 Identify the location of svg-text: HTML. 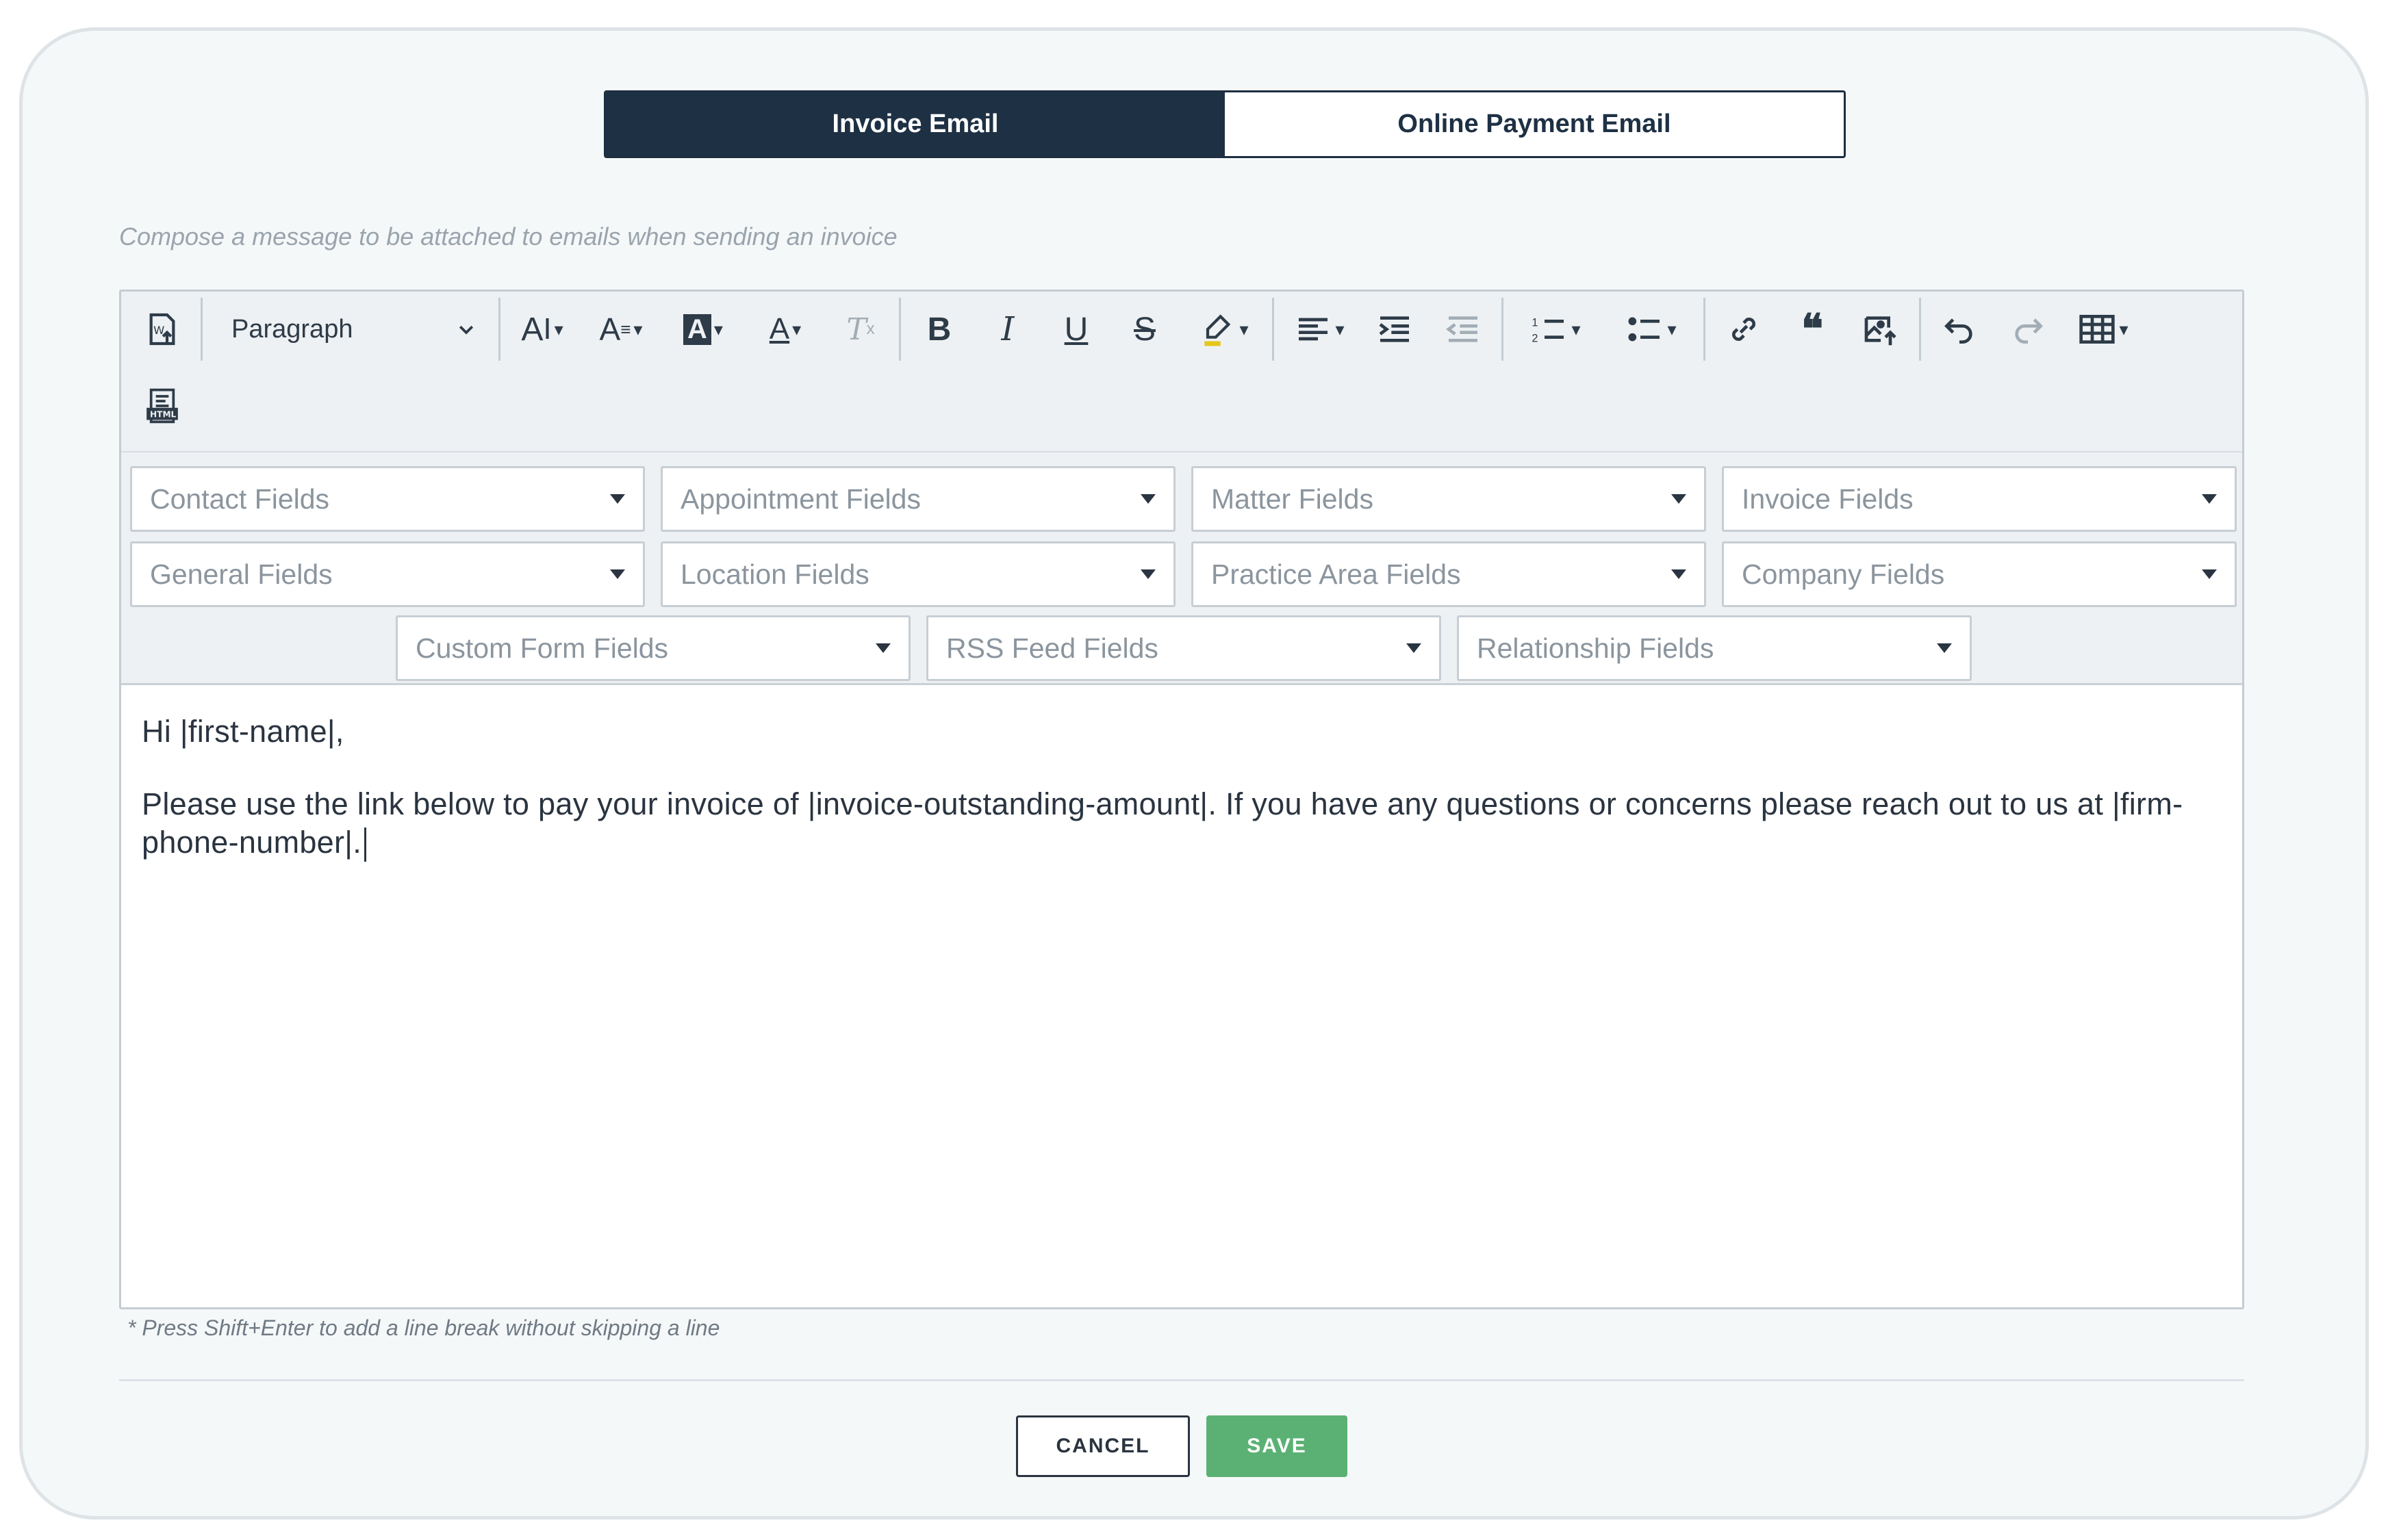
(163, 414).